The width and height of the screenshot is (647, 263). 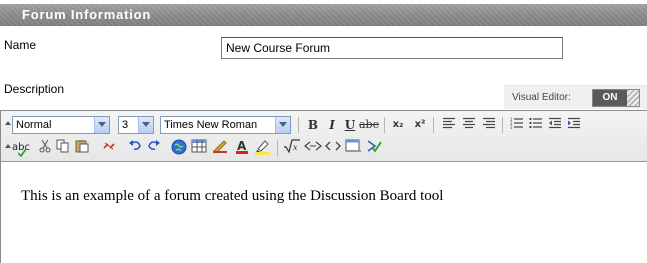 I want to click on font-size-select: 3, so click(x=136, y=125).